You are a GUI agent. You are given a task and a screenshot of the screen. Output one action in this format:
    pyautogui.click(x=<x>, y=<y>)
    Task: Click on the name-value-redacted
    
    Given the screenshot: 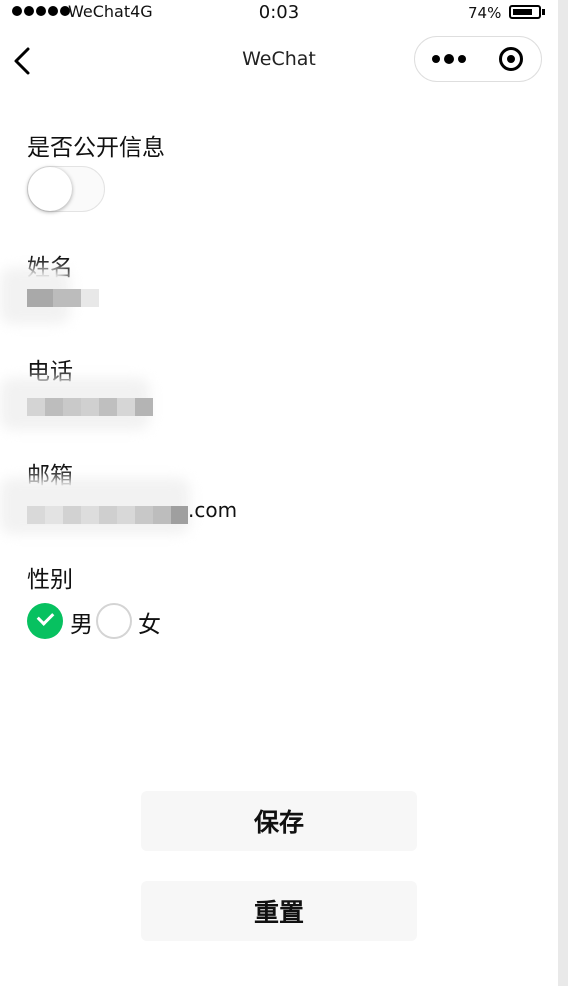 What is the action you would take?
    pyautogui.click(x=63, y=298)
    